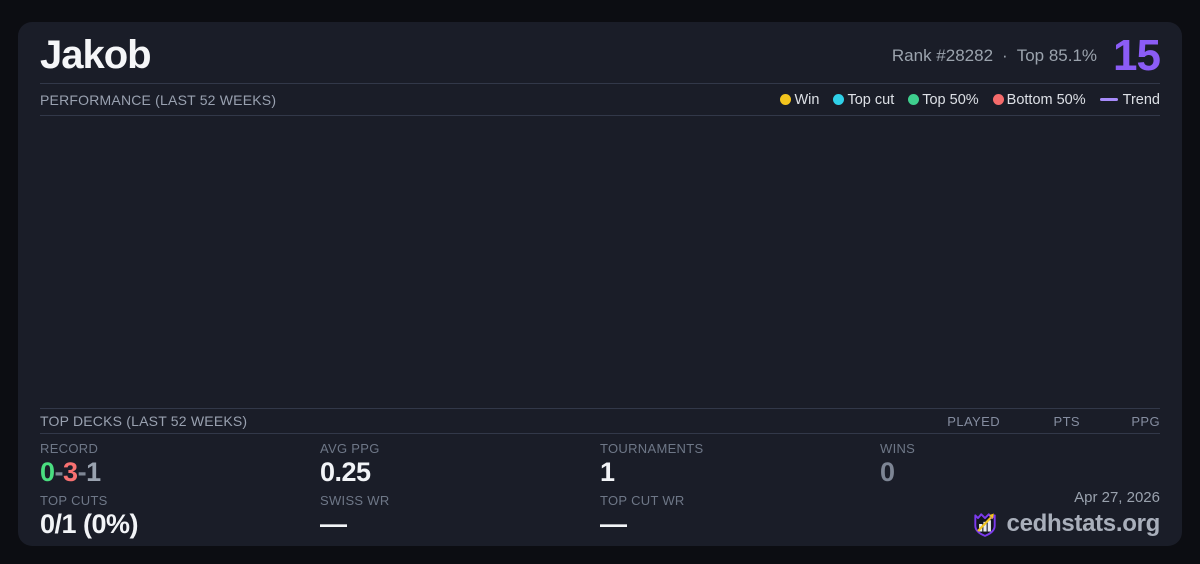  I want to click on stat-swiss-wr: SWISS WR —, so click(355, 516).